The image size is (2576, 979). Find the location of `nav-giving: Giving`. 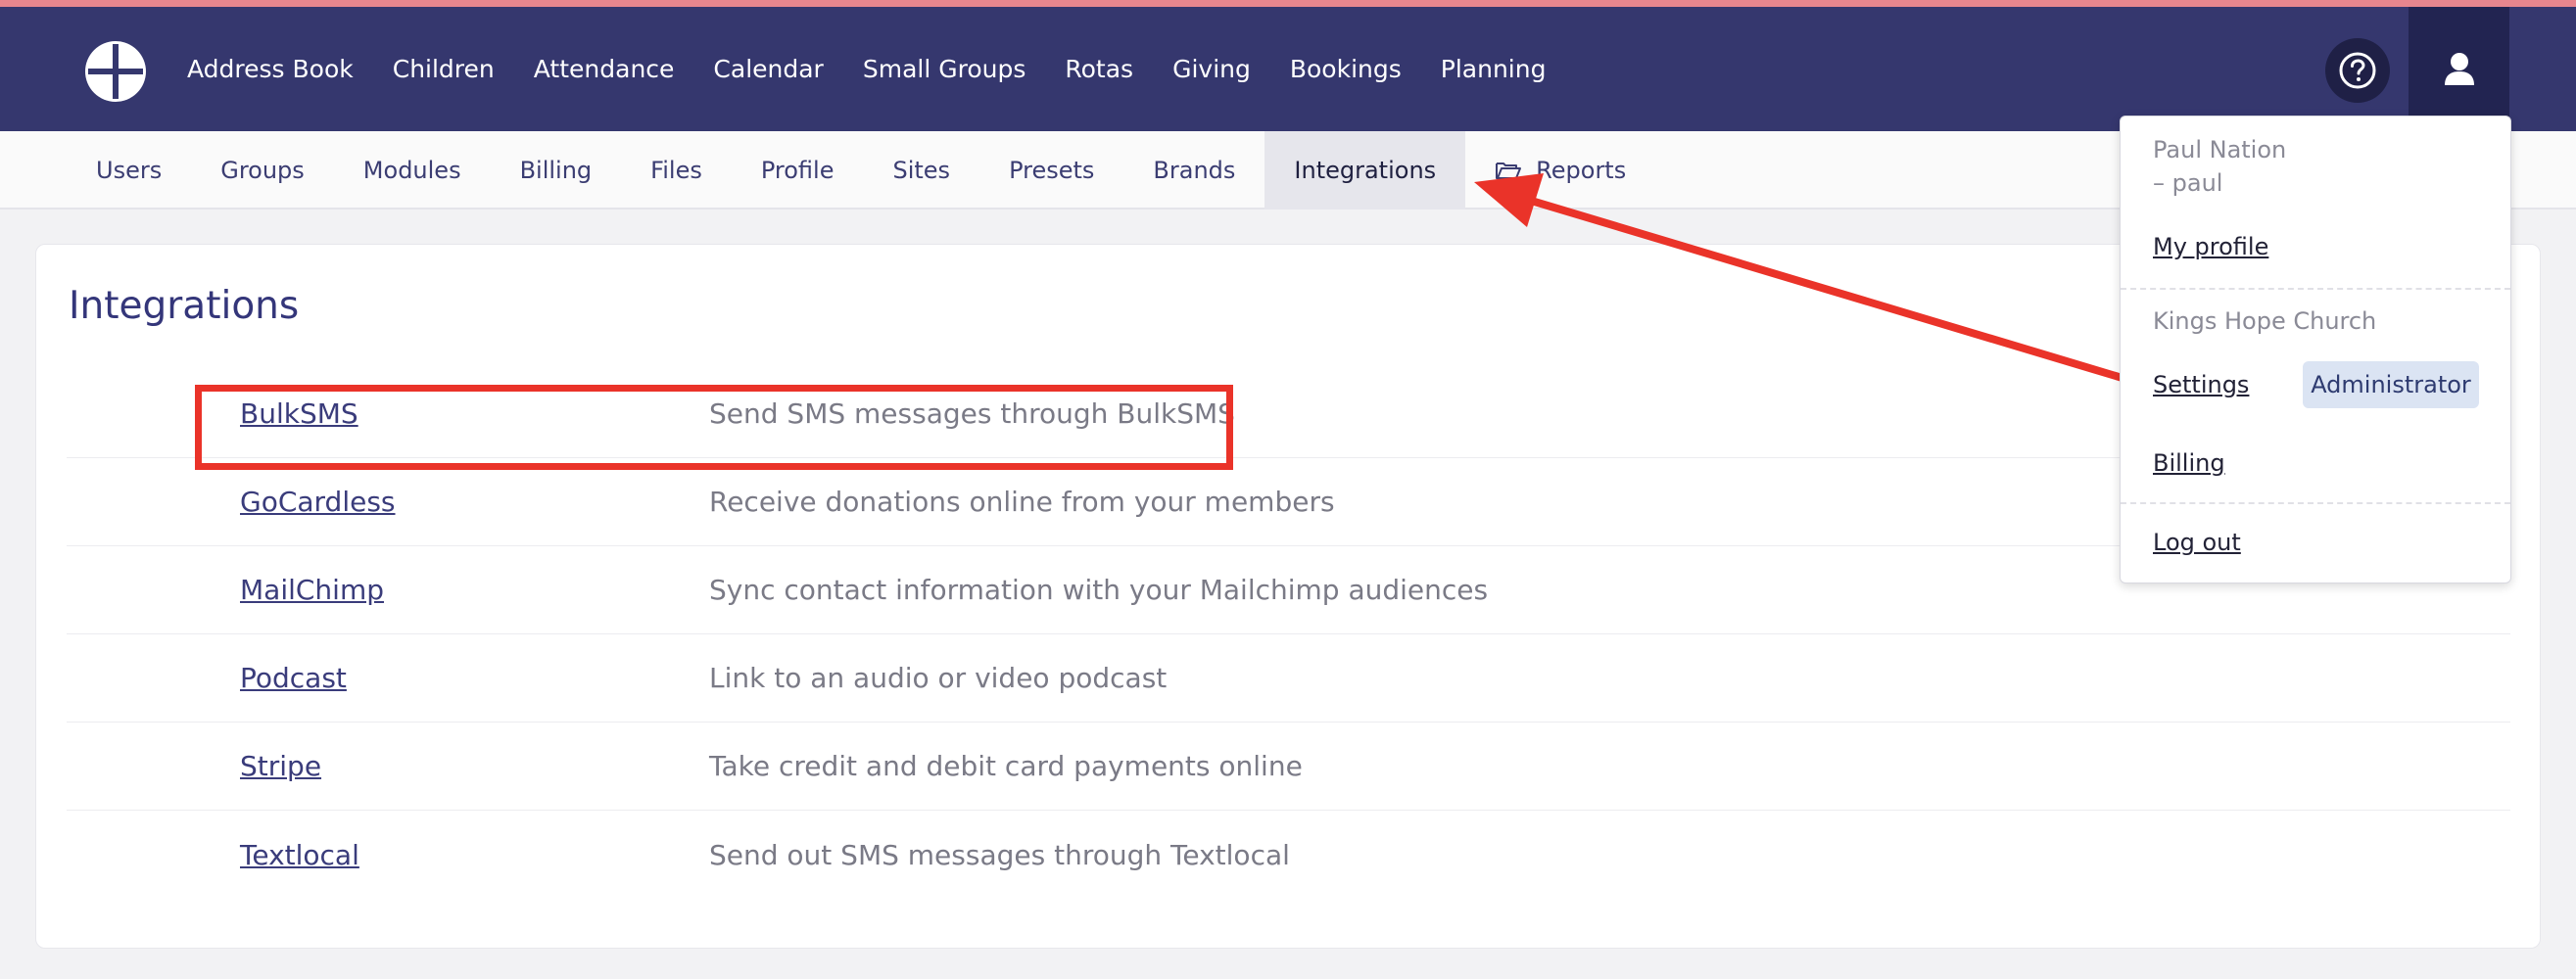

nav-giving: Giving is located at coordinates (1212, 69).